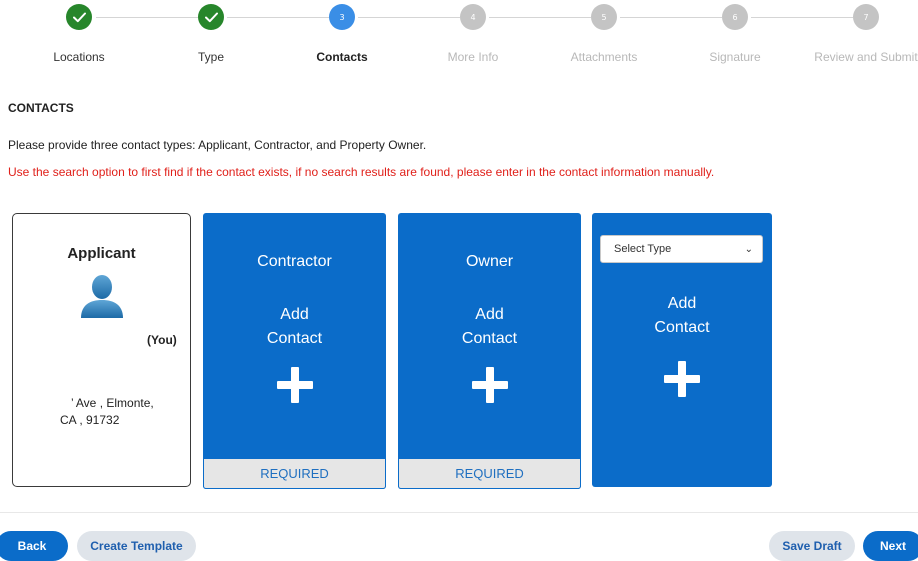 This screenshot has height=561, width=918. Describe the element at coordinates (79, 57) in the screenshot. I see `step-label-locations: Locations` at that location.